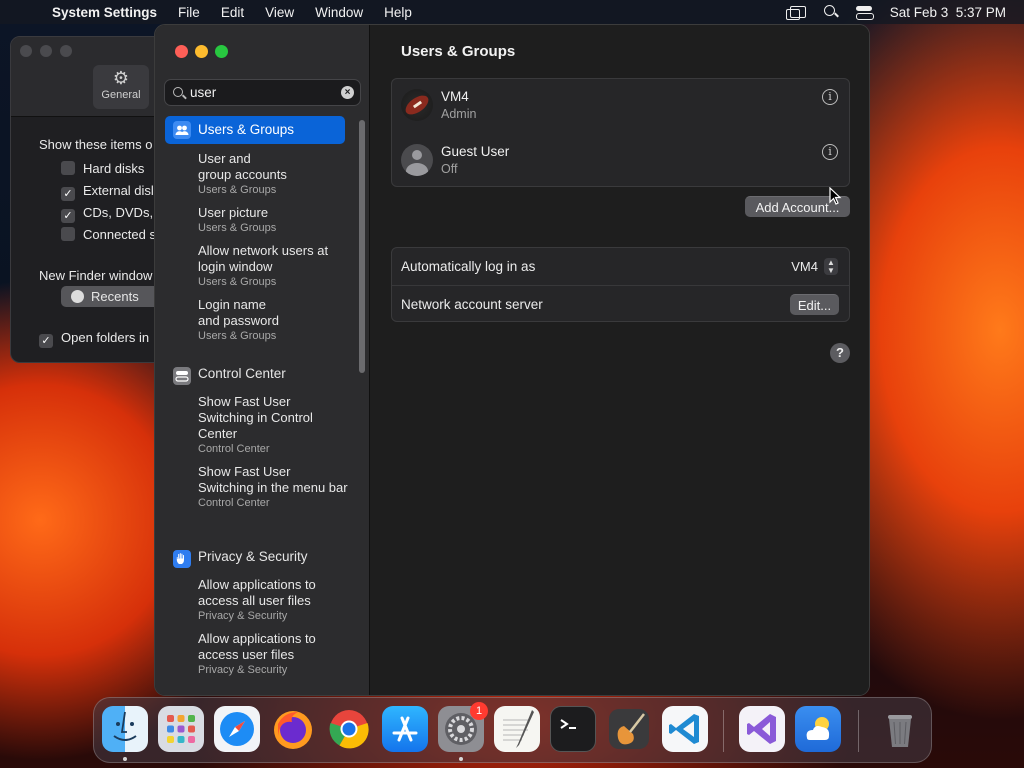 This screenshot has width=1024, height=768. Describe the element at coordinates (96, 144) in the screenshot. I see `show-items-label: Show these items o` at that location.